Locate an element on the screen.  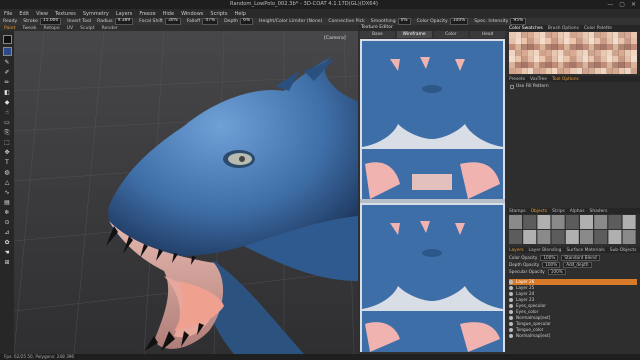
stamp-thumbnails is located at coordinates (573, 230).